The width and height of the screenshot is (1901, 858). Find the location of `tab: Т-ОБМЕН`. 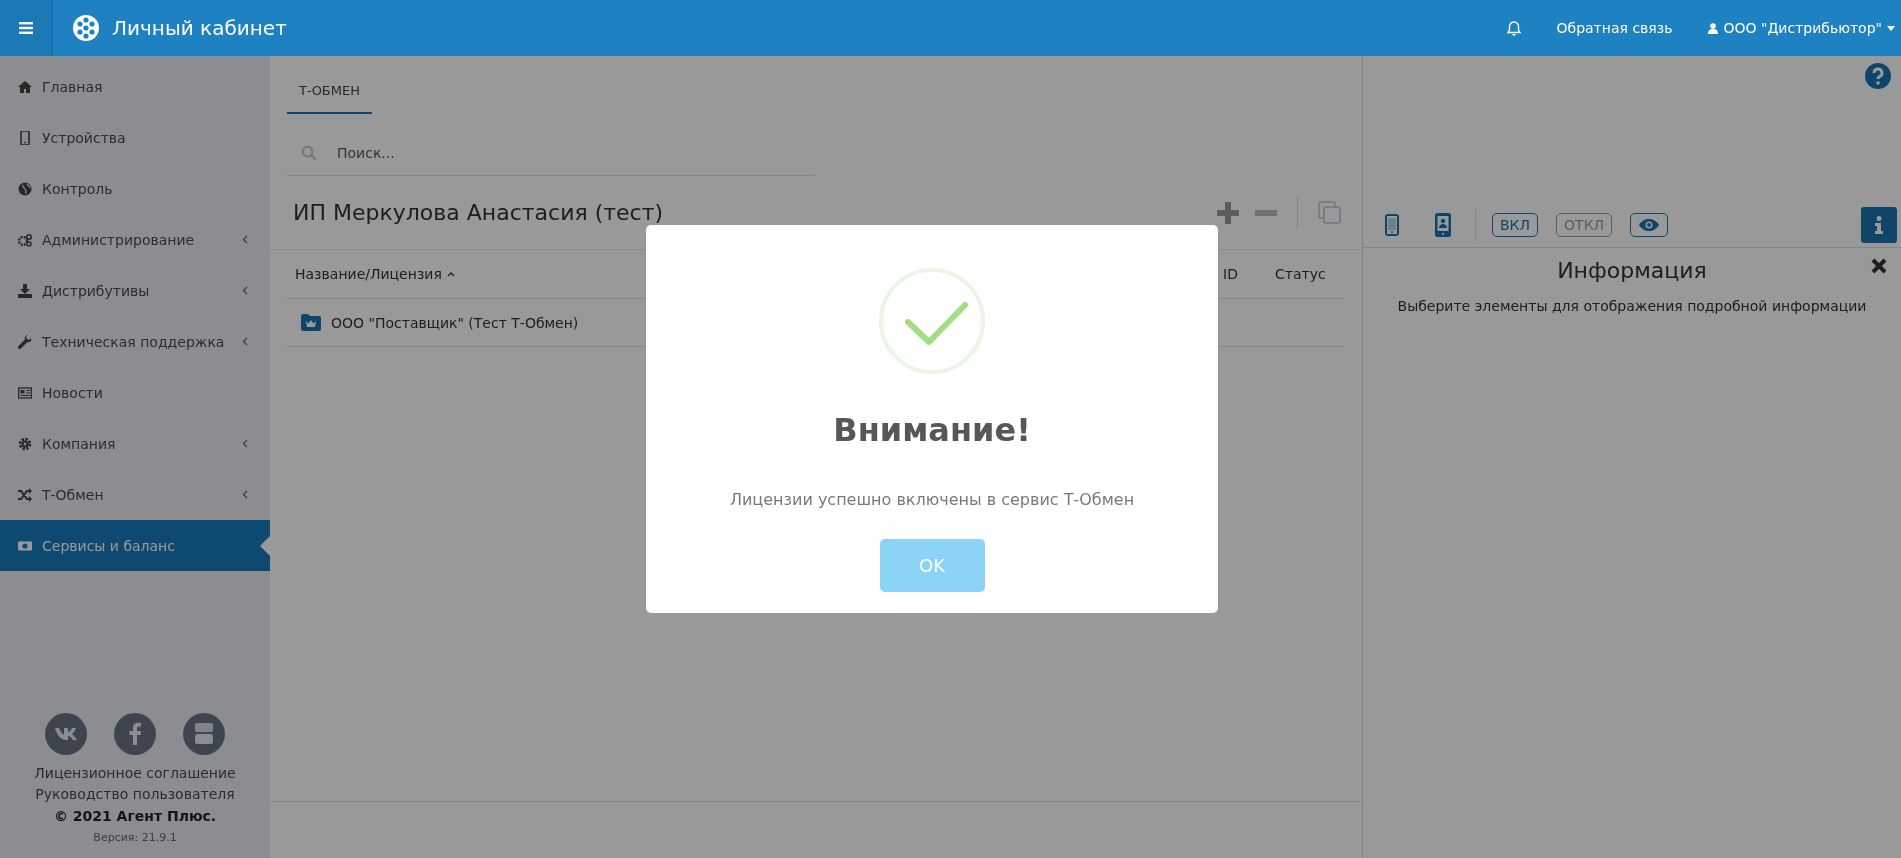

tab: Т-ОБМЕН is located at coordinates (329, 92).